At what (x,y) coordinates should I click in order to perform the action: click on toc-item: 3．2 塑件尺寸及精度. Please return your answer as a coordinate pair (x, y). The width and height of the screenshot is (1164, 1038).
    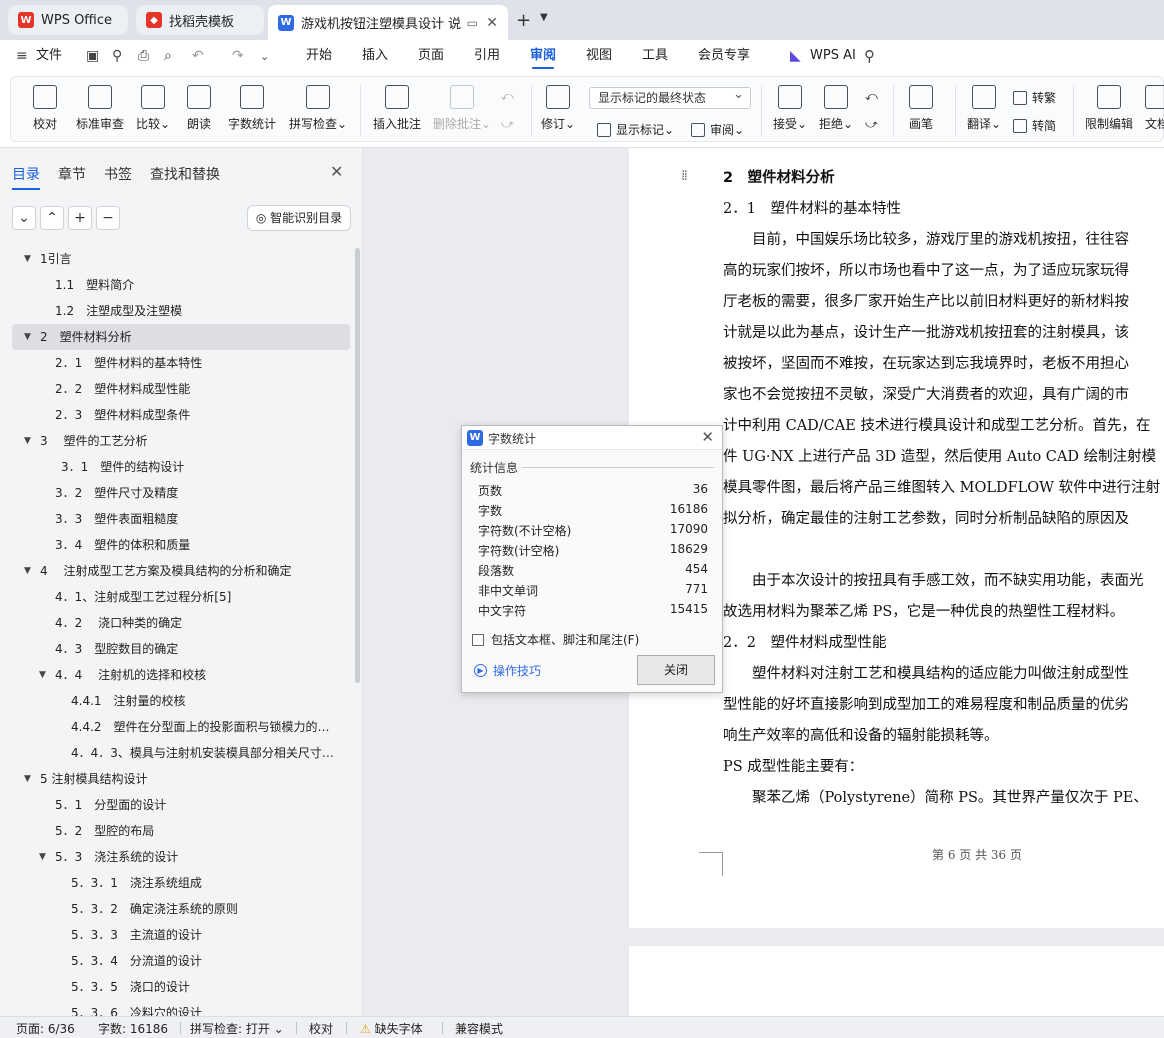
    Looking at the image, I should click on (175, 493).